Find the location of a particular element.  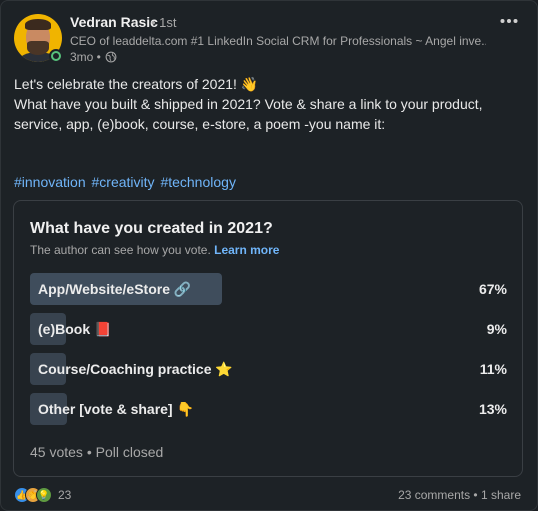

online-status-icon is located at coordinates (56, 56).